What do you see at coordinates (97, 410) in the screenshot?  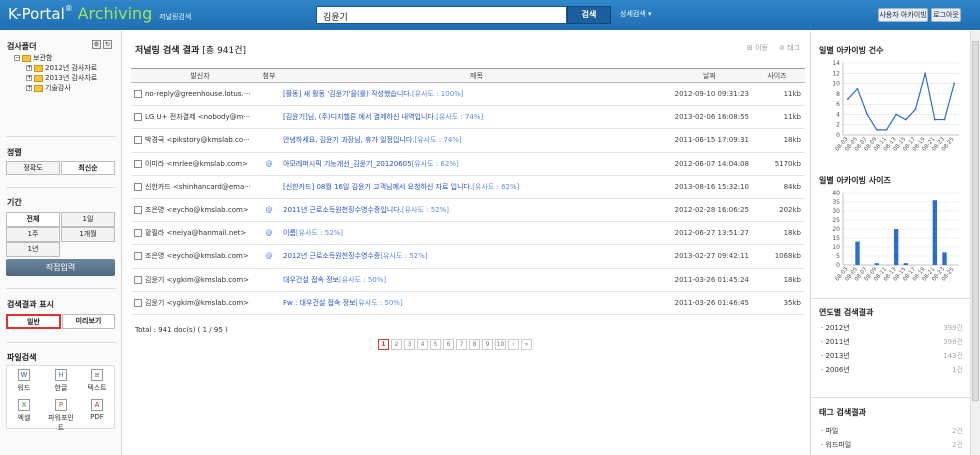 I see `file-type-pdf: A PDF` at bounding box center [97, 410].